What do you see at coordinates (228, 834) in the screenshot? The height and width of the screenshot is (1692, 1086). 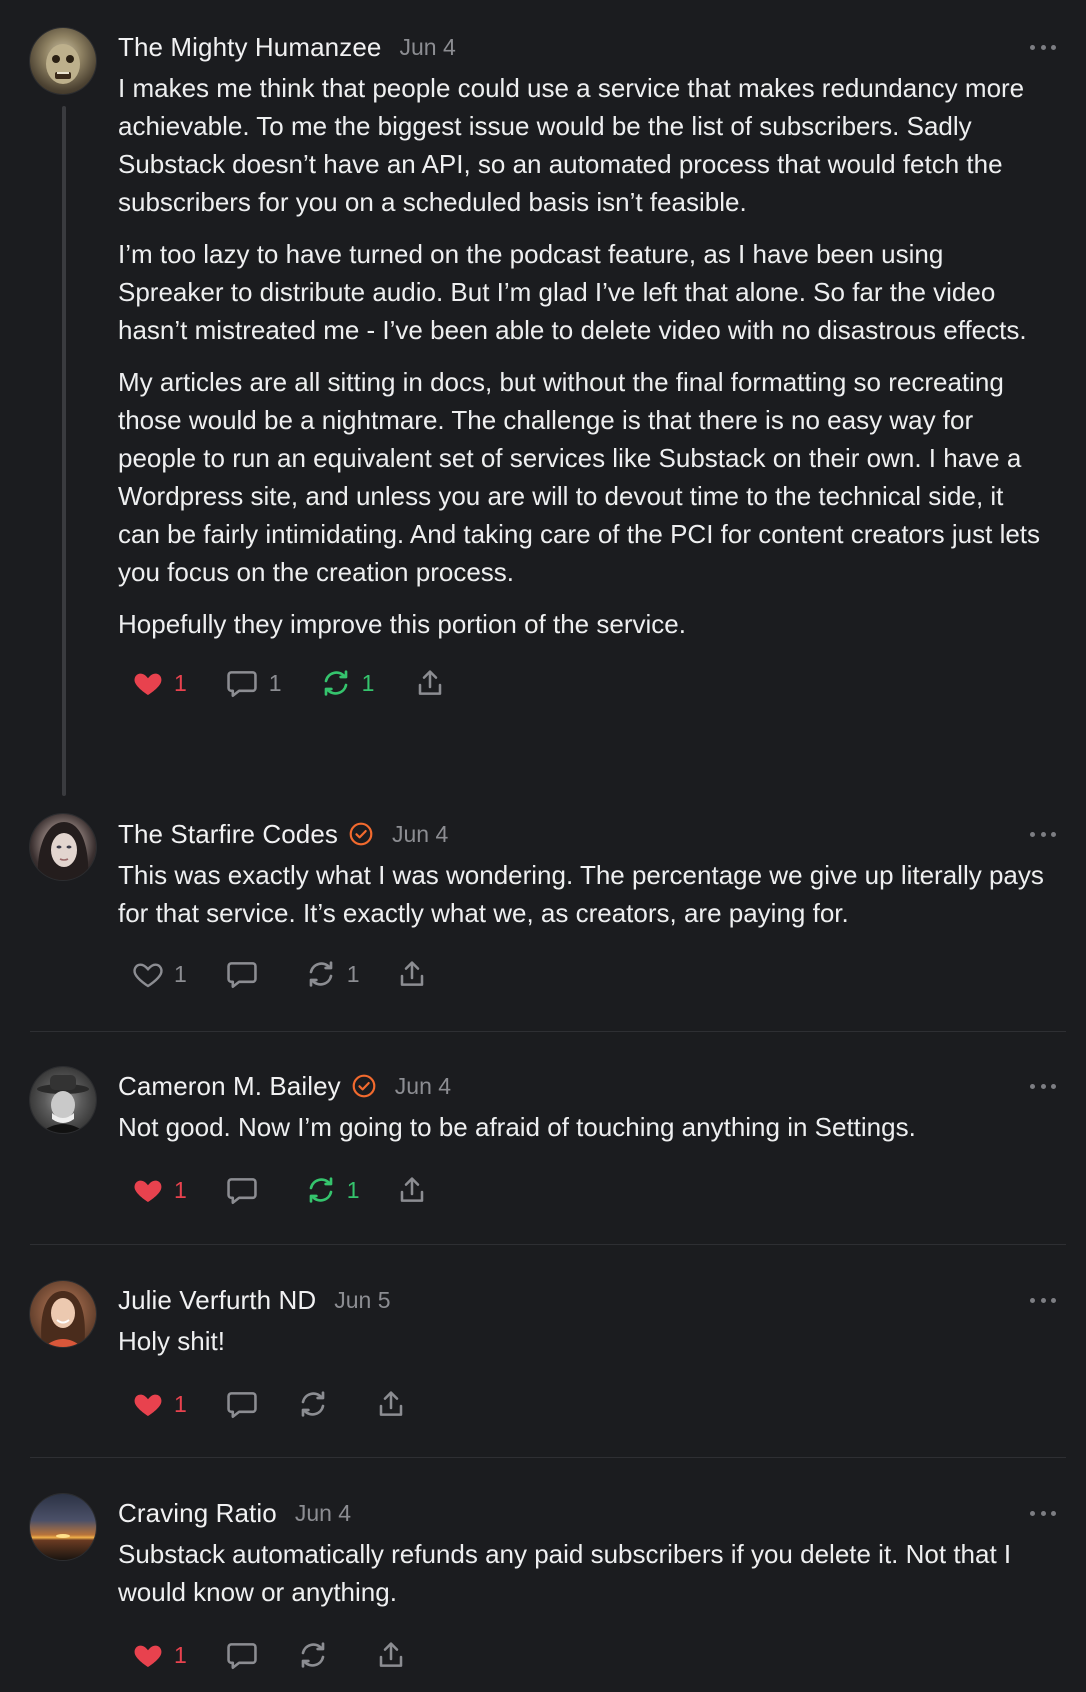 I see `author-name: The Starfire Codes` at bounding box center [228, 834].